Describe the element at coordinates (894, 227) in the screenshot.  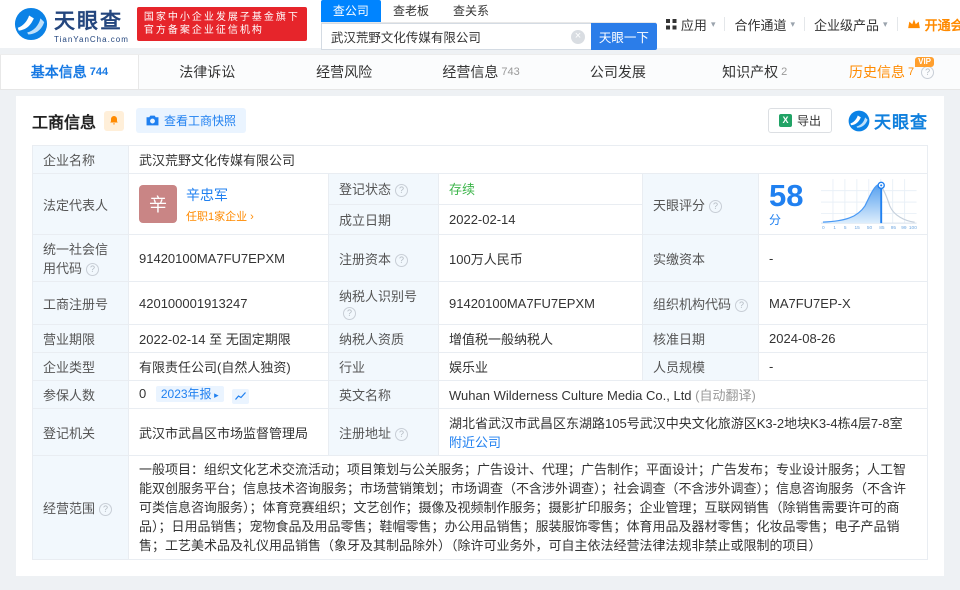
I see `svg-text: 95` at that location.